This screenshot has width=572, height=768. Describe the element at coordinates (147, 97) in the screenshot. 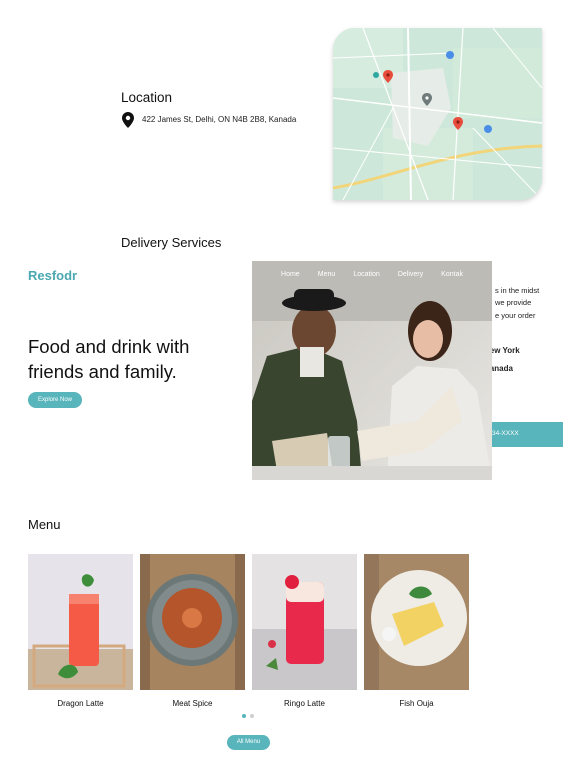

I see `location-title: Location` at that location.